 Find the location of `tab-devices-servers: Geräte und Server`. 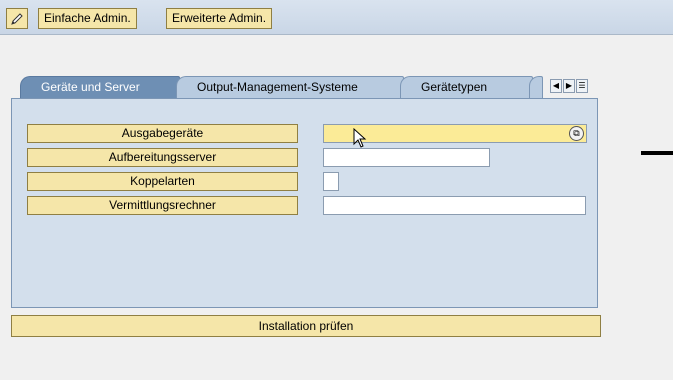

tab-devices-servers: Geräte und Server is located at coordinates (100, 87).